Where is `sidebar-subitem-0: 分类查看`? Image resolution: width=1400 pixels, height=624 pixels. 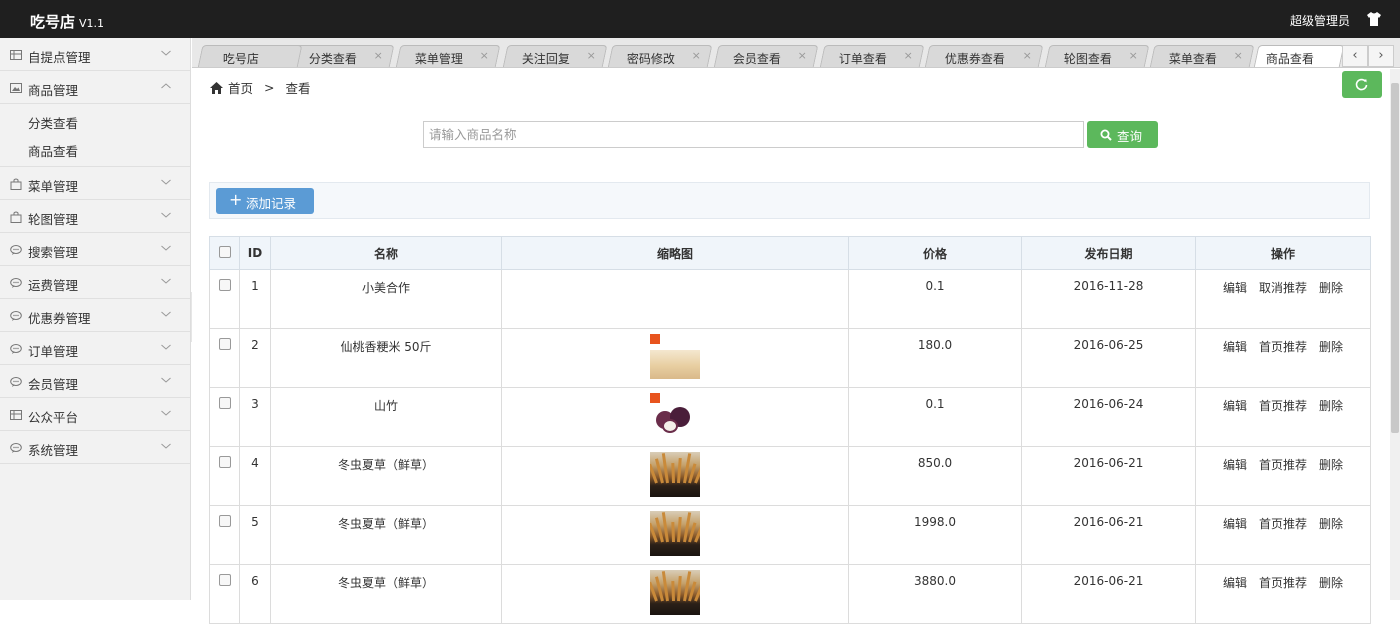
sidebar-subitem-0: 分类查看 is located at coordinates (95, 120).